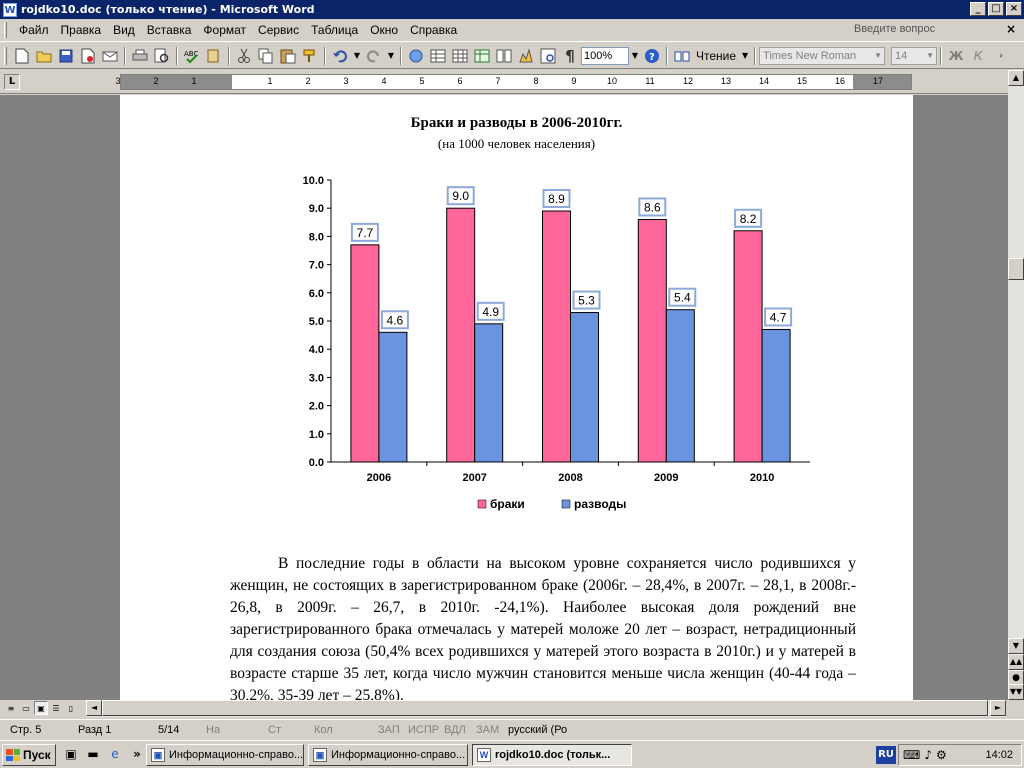  What do you see at coordinates (996, 9) in the screenshot?
I see `maximize-button: □` at bounding box center [996, 9].